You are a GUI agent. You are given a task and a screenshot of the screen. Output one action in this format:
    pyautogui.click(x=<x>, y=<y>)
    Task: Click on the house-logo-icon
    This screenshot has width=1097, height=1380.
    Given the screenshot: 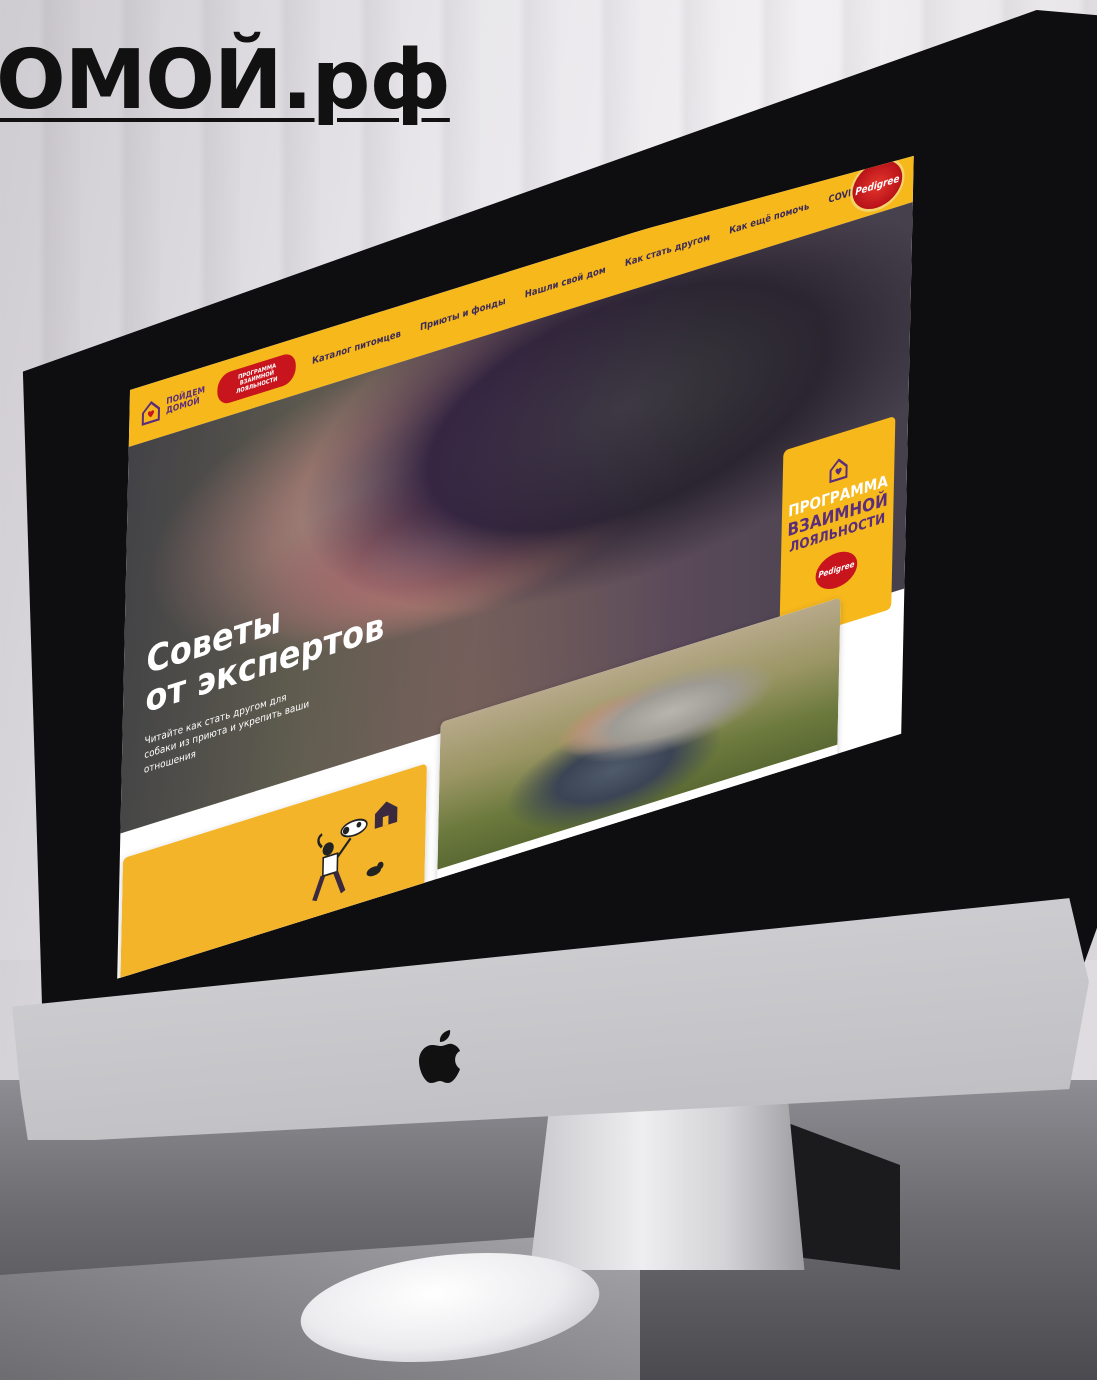 What is the action you would take?
    pyautogui.click(x=151, y=413)
    